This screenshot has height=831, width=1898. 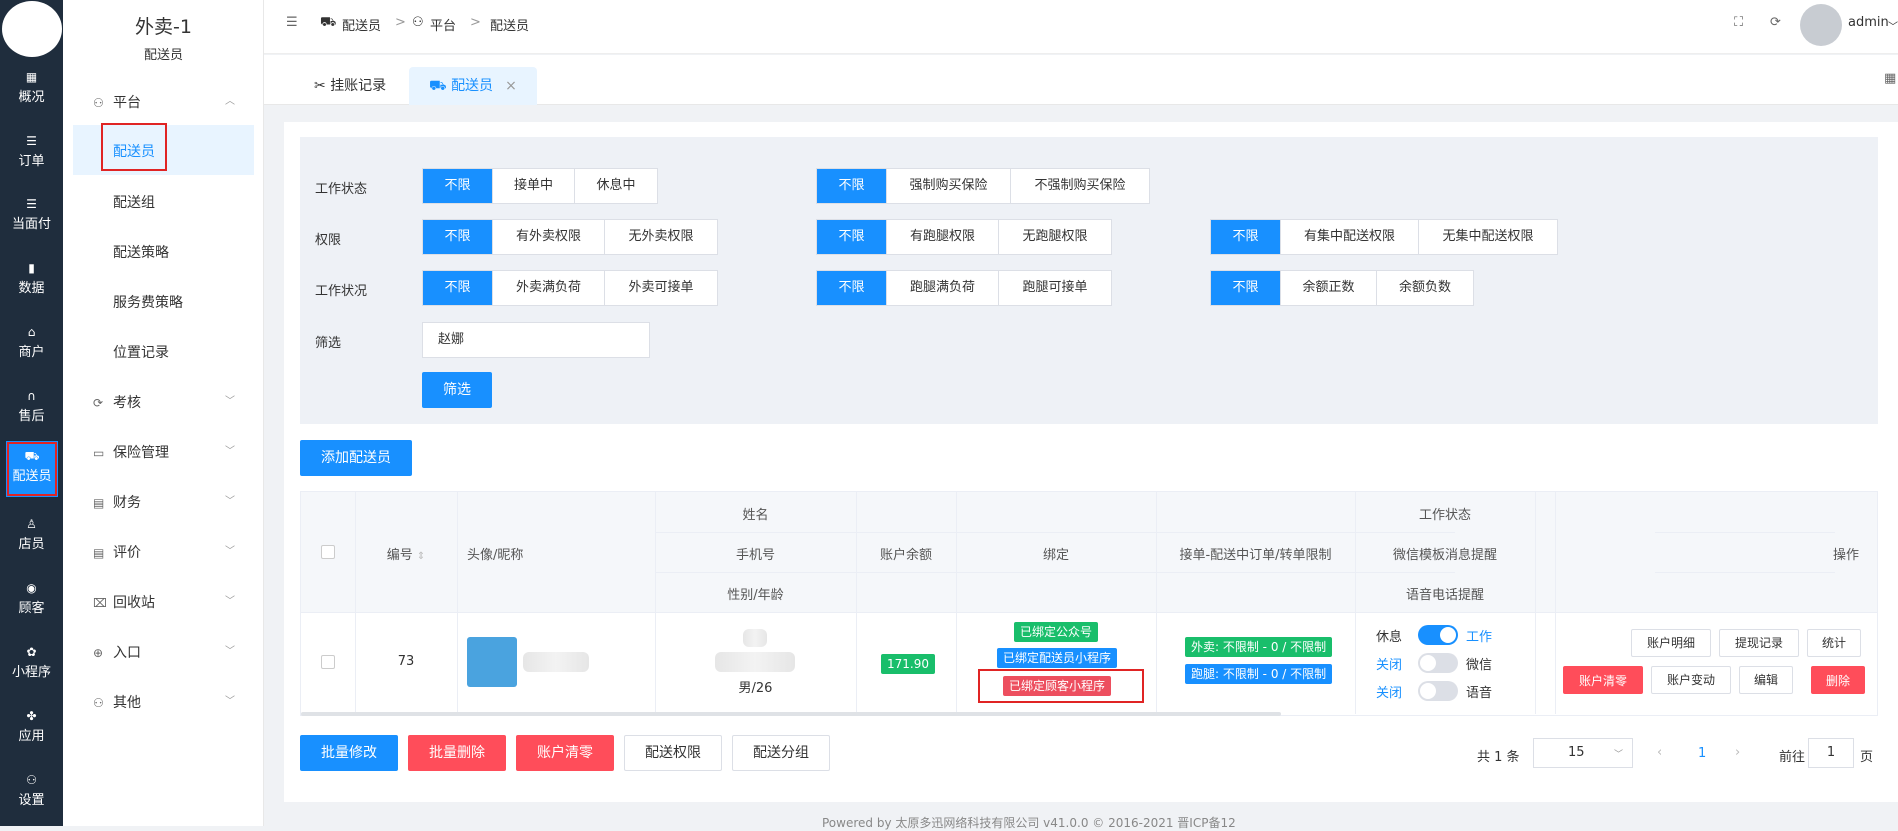 What do you see at coordinates (164, 452) in the screenshot?
I see `group-insurance: ▭ 保险管理 ﹀` at bounding box center [164, 452].